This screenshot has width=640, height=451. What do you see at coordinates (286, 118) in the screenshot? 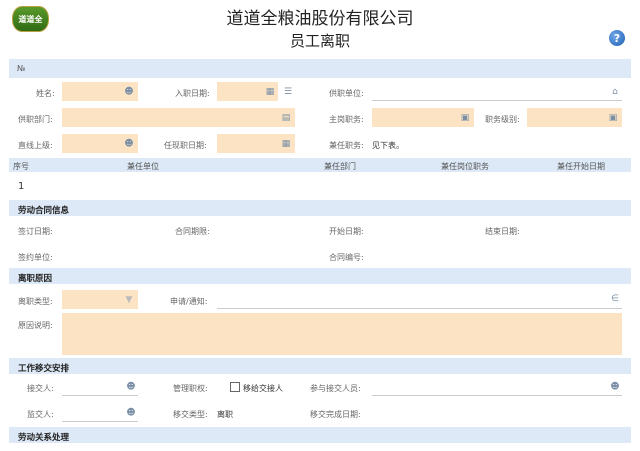
I see `dept-picker-icon: ▤` at bounding box center [286, 118].